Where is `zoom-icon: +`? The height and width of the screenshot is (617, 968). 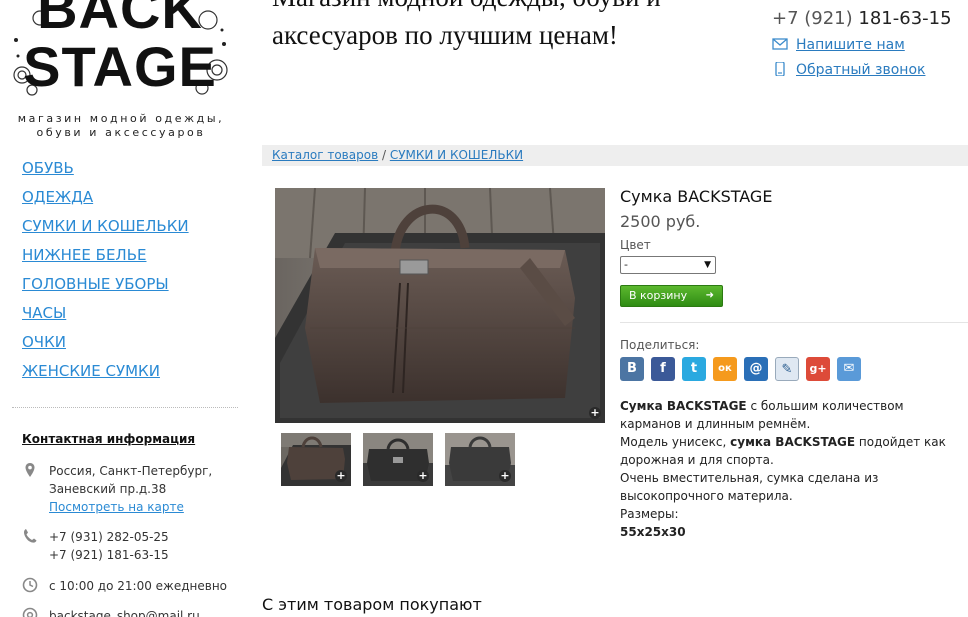 zoom-icon: + is located at coordinates (595, 413).